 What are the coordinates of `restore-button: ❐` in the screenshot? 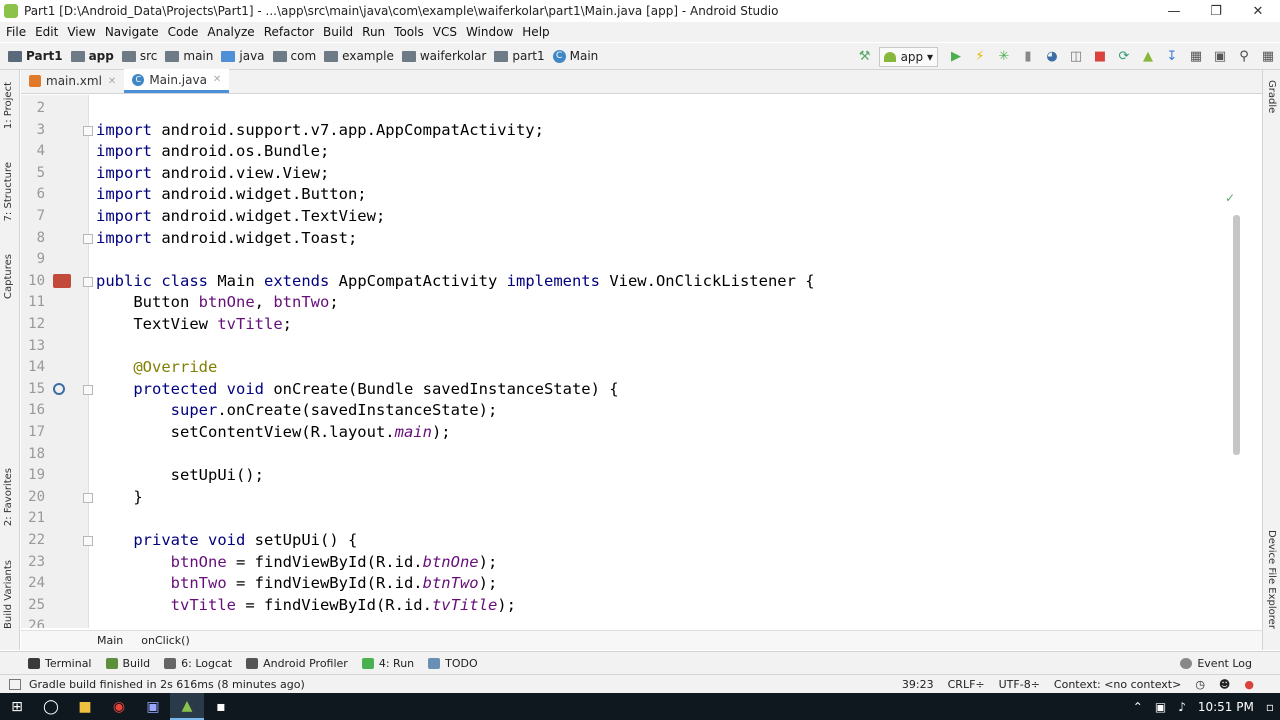 It's located at (1216, 11).